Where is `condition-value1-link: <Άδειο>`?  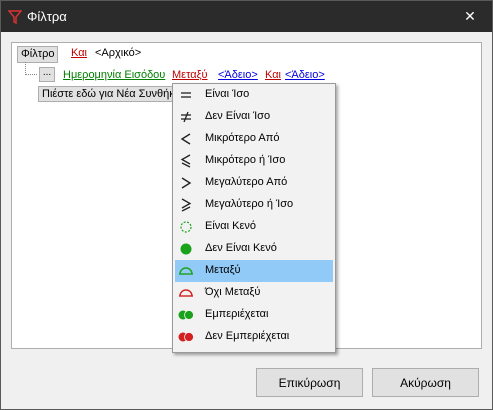 condition-value1-link: <Άδειο> is located at coordinates (238, 75).